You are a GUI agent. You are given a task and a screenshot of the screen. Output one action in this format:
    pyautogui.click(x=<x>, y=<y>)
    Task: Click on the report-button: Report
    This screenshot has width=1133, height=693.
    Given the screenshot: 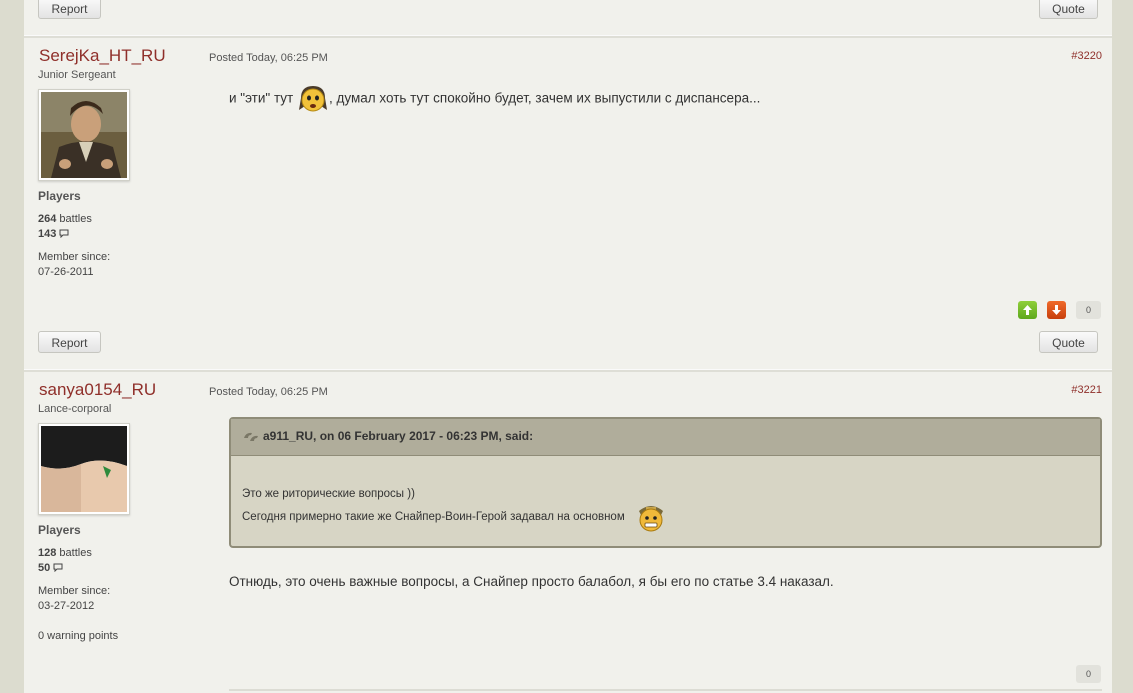 What is the action you would take?
    pyautogui.click(x=69, y=342)
    